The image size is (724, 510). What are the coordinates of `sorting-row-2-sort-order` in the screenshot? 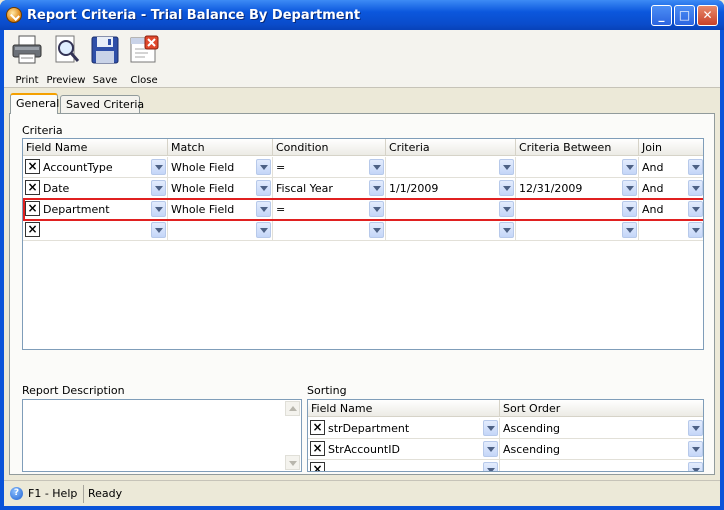 It's located at (601, 465).